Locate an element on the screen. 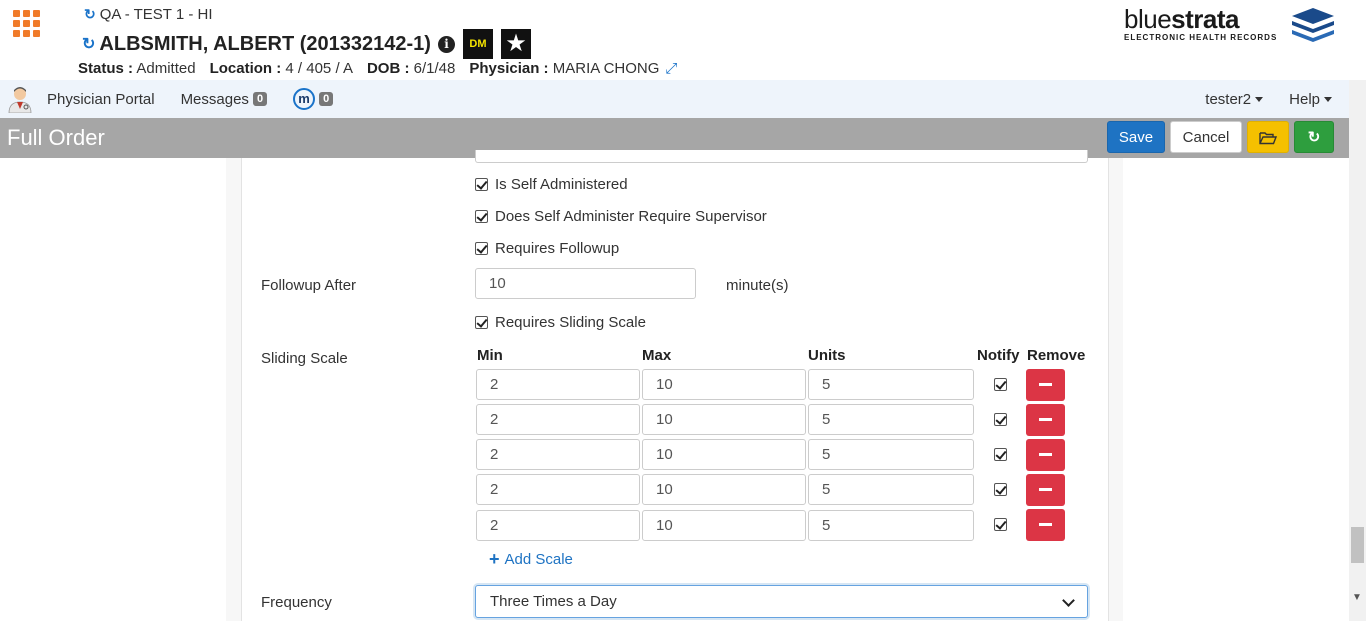 The width and height of the screenshot is (1366, 621). previous-field-input is located at coordinates (781, 156).